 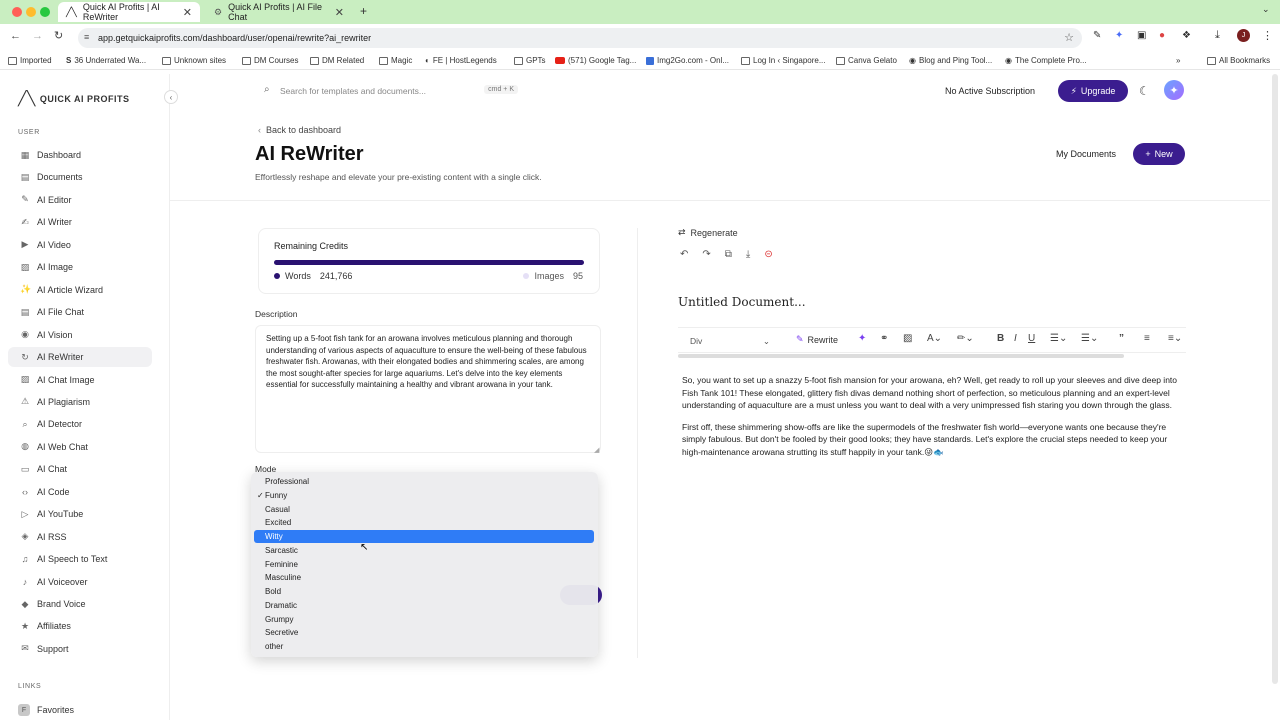 I want to click on sidebar-item-ai-speech-to-text: ♫ AI Speech to Text, so click(x=80, y=559).